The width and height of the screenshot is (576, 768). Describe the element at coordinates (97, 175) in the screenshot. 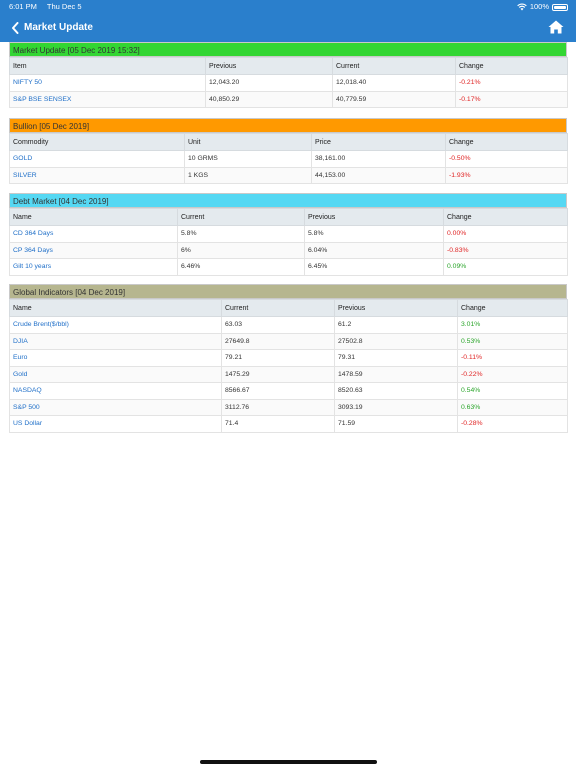

I see `commodity-link: SILVER` at that location.